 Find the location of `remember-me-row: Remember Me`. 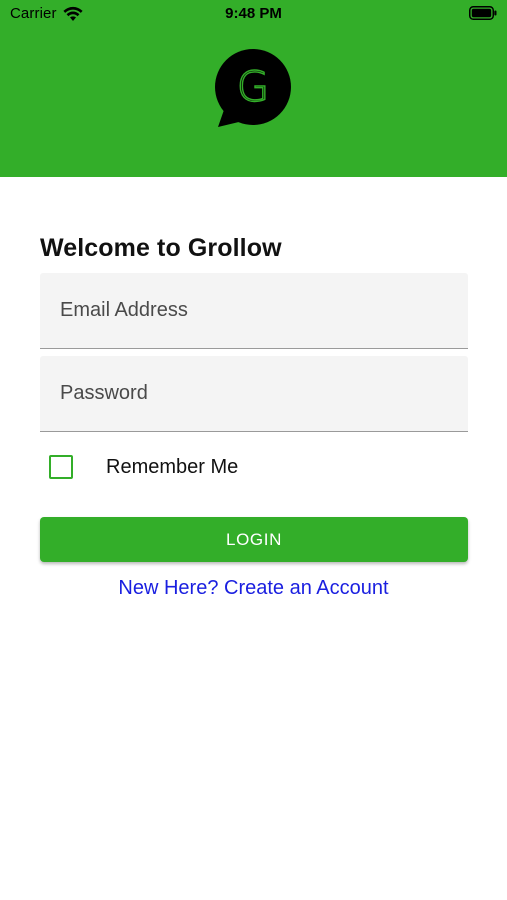

remember-me-row: Remember Me is located at coordinates (143, 467).